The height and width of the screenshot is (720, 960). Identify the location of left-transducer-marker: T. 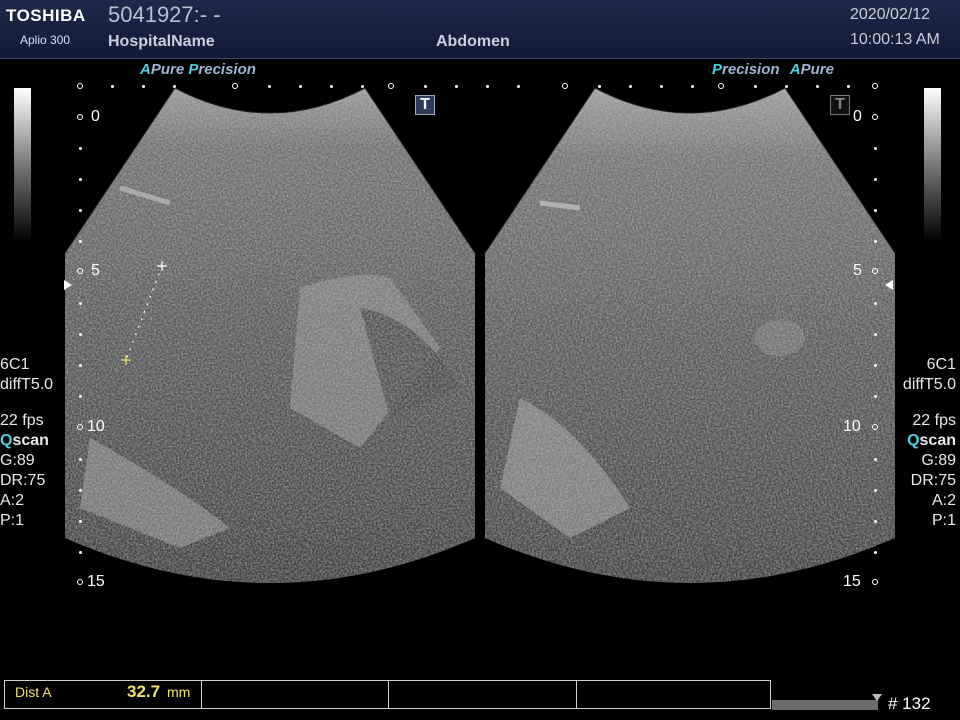
(425, 105).